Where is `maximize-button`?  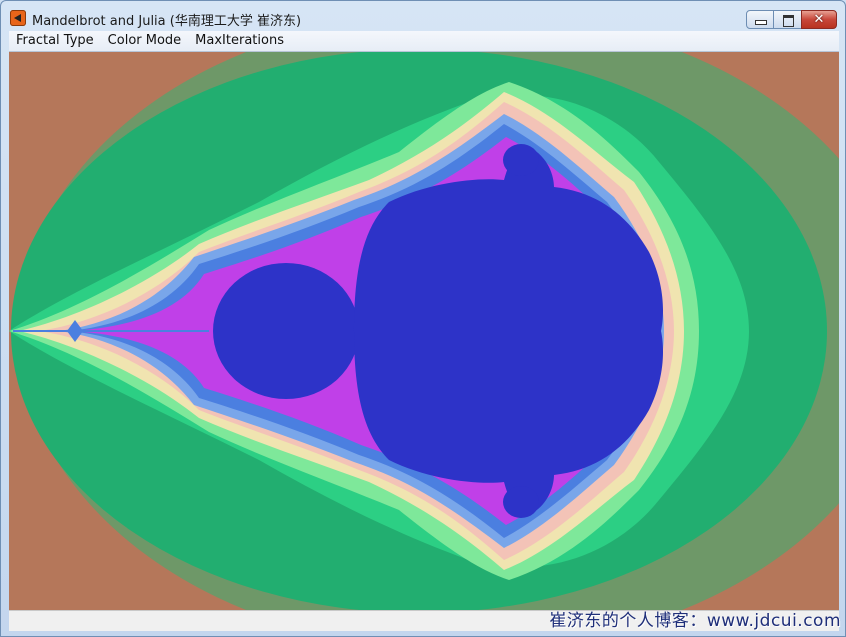 maximize-button is located at coordinates (787, 19).